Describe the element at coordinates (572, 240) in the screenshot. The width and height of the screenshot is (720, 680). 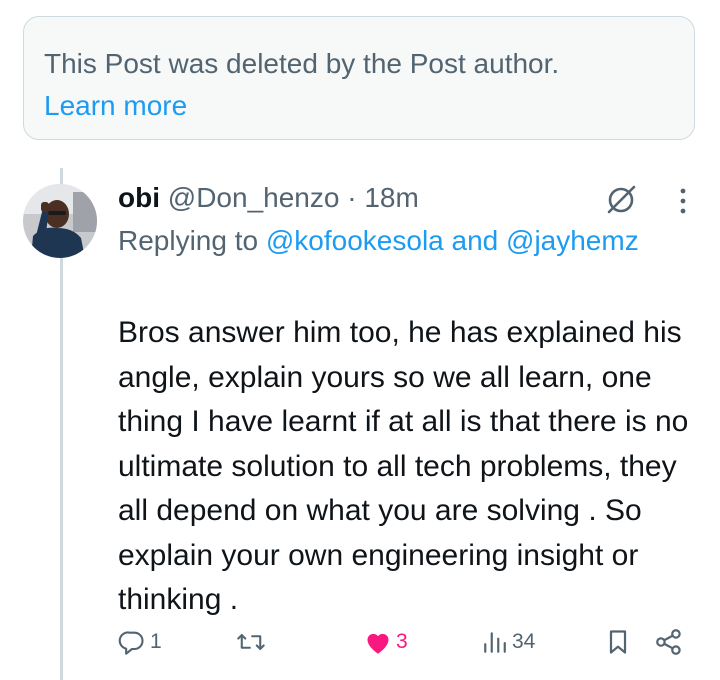
I see `mention-jayhemz: @jayhemz` at that location.